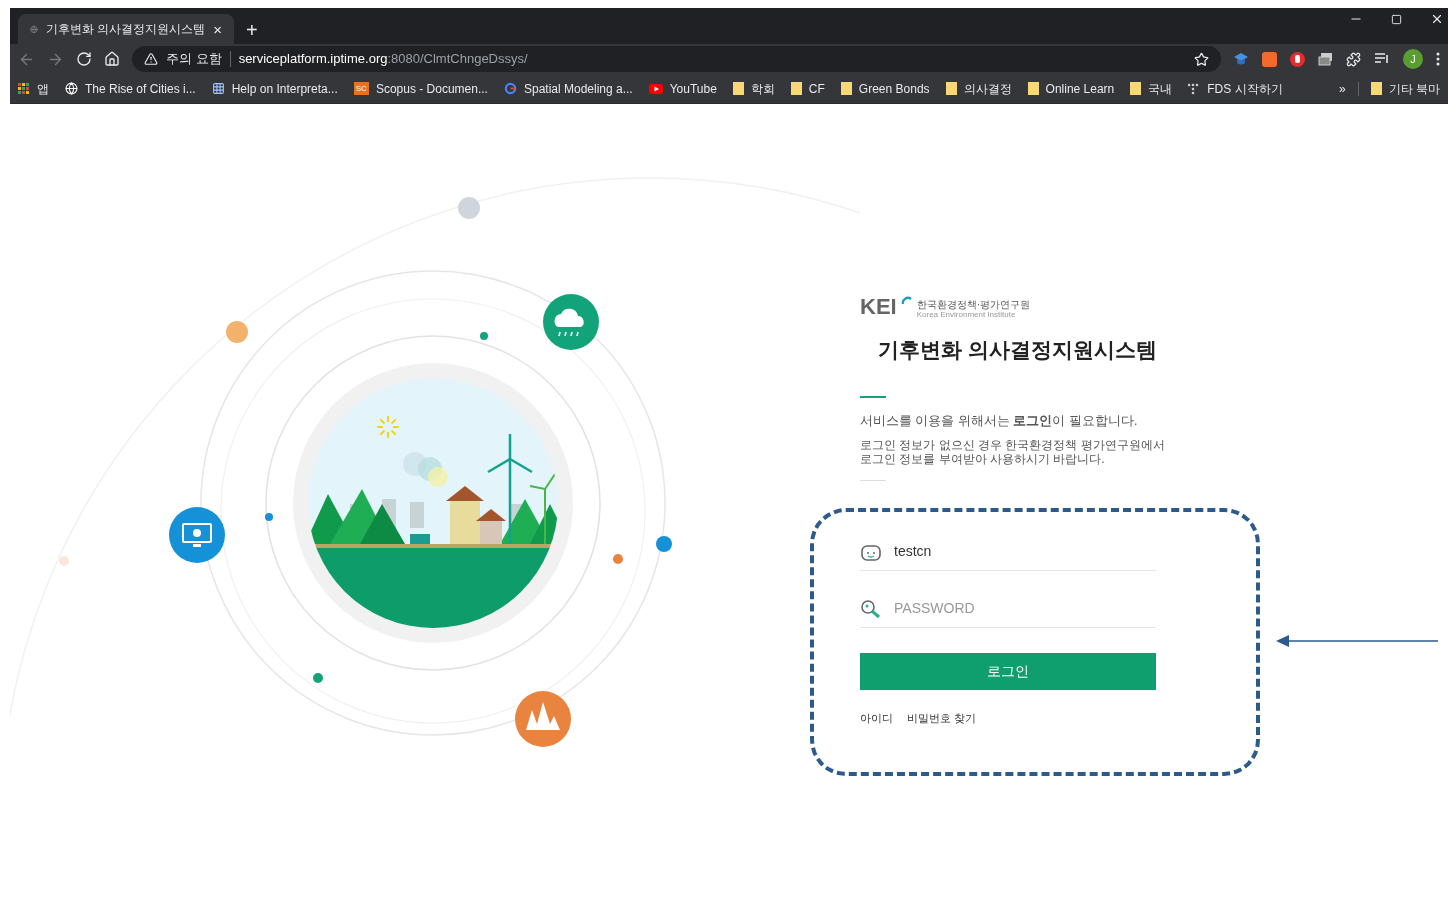 This screenshot has height=921, width=1448. What do you see at coordinates (71, 88) in the screenshot?
I see `globe-icon` at bounding box center [71, 88].